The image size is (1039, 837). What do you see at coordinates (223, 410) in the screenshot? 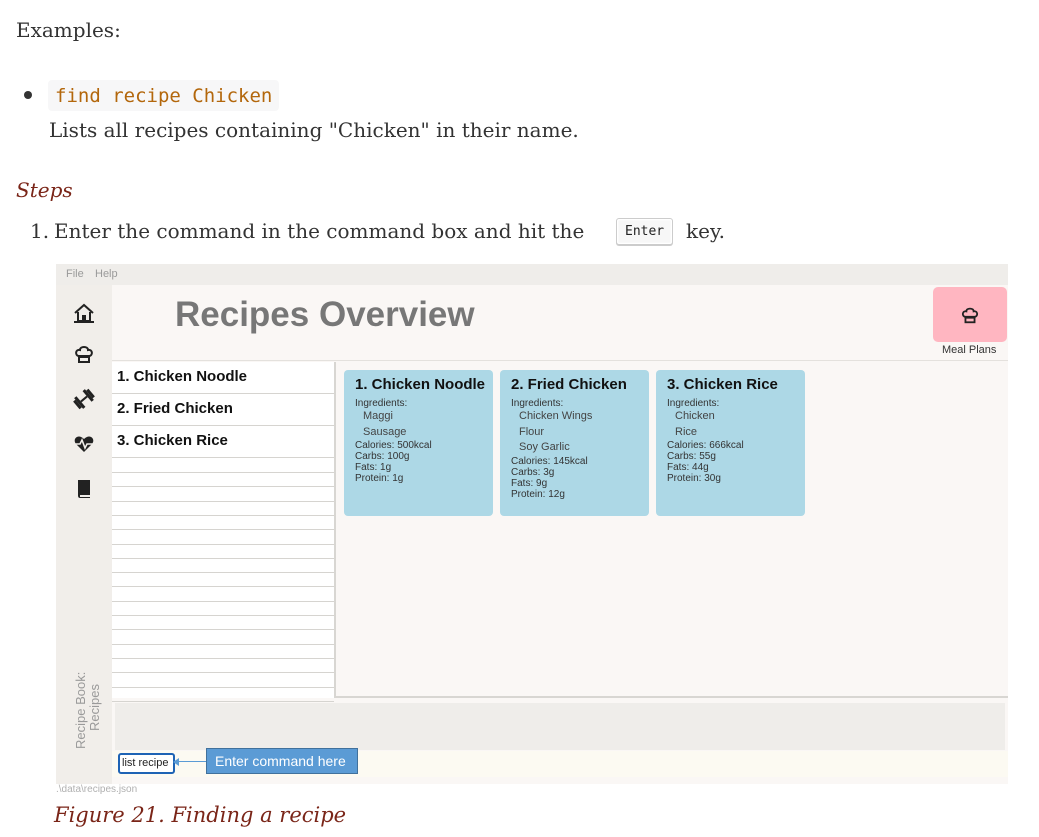
I see `list-item: 2. Fried Chicken` at bounding box center [223, 410].